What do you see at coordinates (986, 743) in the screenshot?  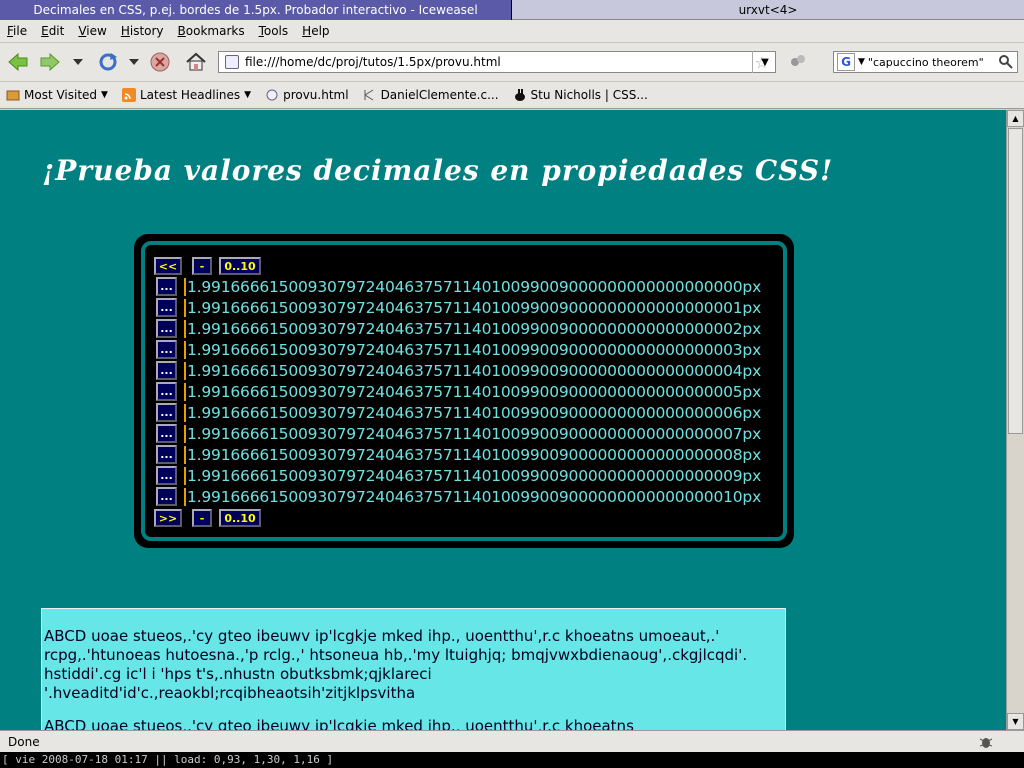 I see `bug-icon` at bounding box center [986, 743].